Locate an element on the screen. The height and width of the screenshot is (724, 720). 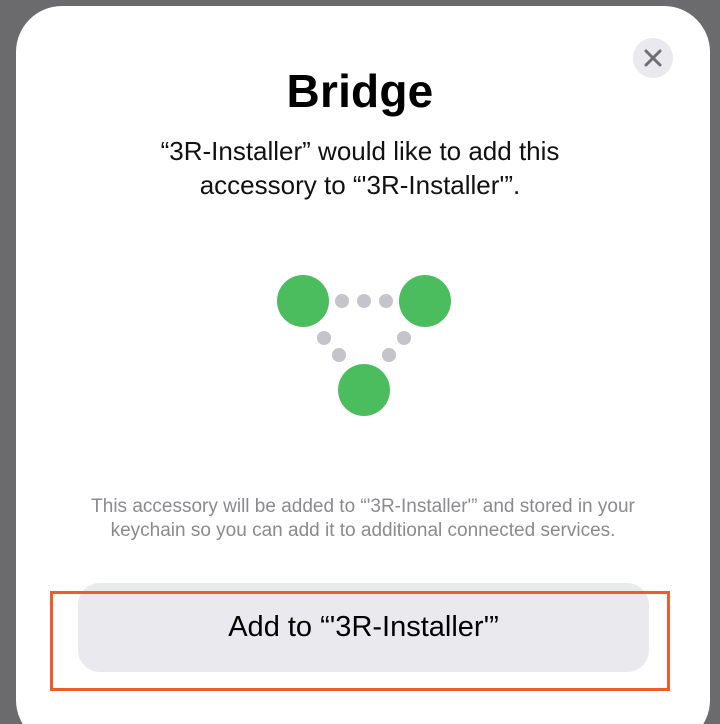
add-button-label: Add to “'3R-Installer'” is located at coordinates (363, 627).